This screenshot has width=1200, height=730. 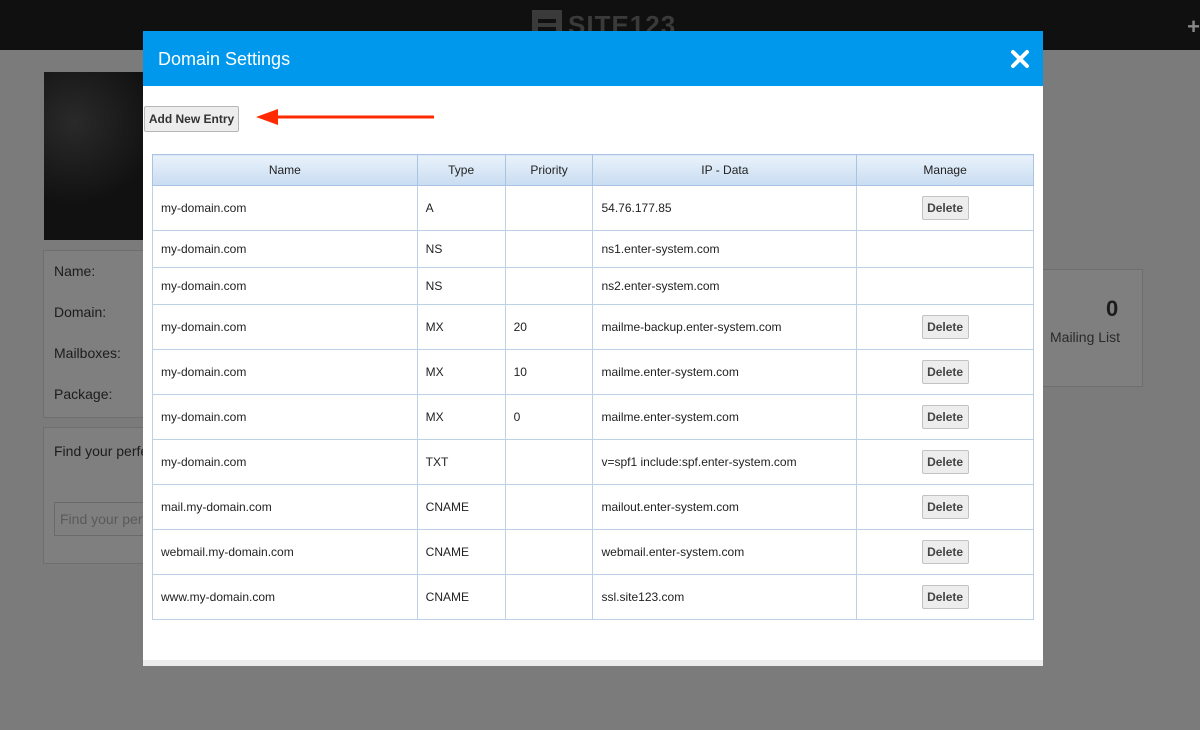 I want to click on record-data: 54.76.177.85, so click(x=725, y=208).